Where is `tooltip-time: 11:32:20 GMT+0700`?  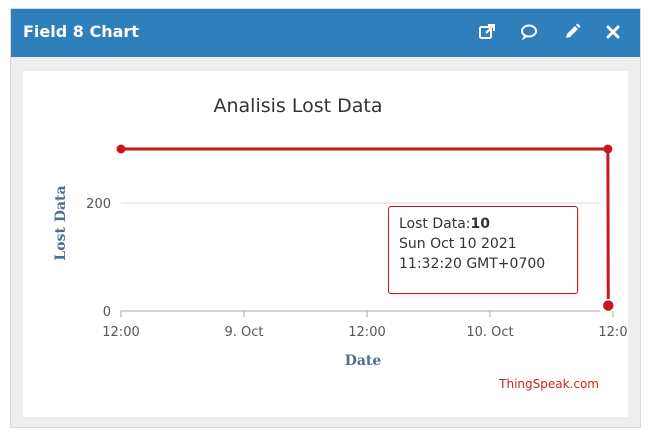 tooltip-time: 11:32:20 GMT+0700 is located at coordinates (472, 264).